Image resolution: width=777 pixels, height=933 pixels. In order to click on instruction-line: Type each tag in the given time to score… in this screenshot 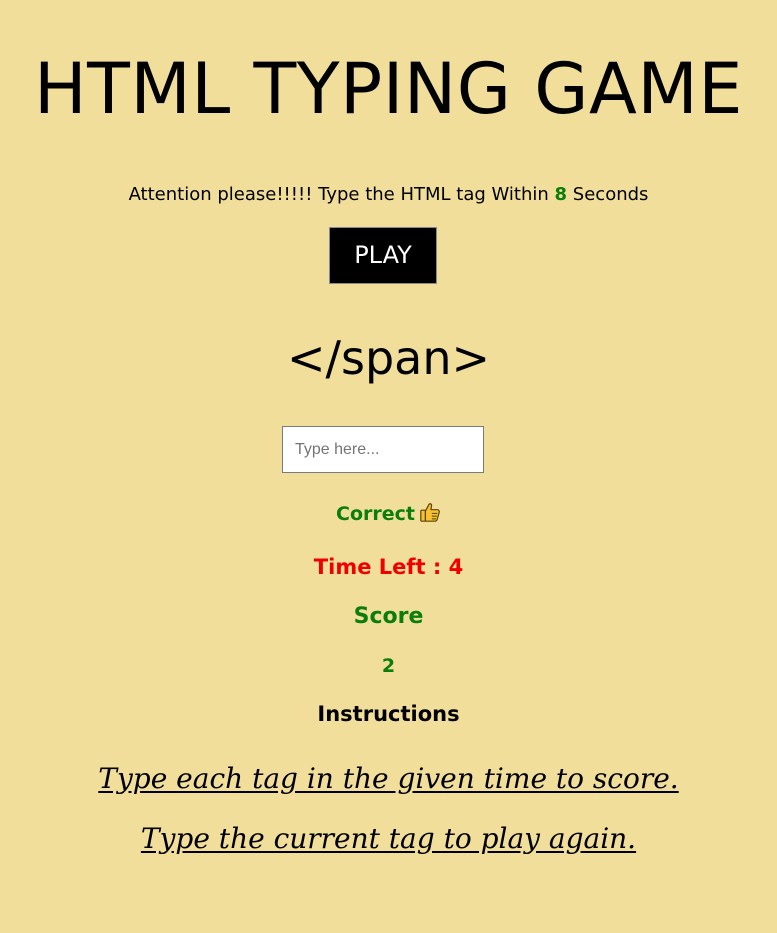, I will do `click(388, 778)`.